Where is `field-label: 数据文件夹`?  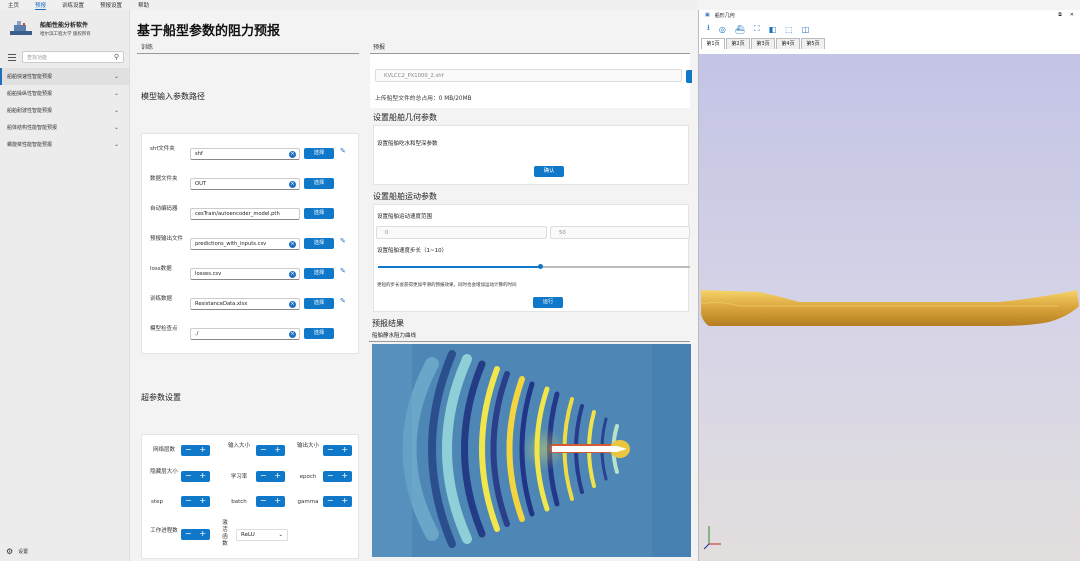
field-label: 数据文件夹 is located at coordinates (164, 179).